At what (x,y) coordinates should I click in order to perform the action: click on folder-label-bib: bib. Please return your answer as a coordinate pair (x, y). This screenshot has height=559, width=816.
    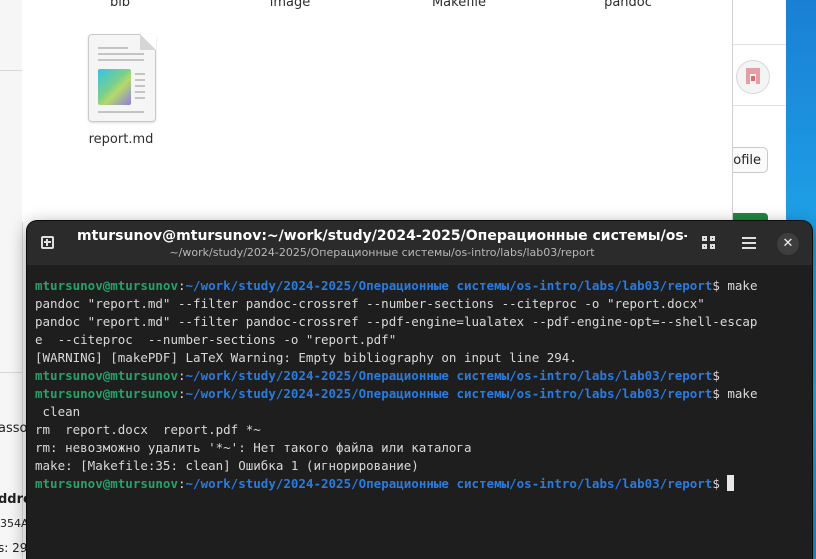
    Looking at the image, I should click on (120, 5).